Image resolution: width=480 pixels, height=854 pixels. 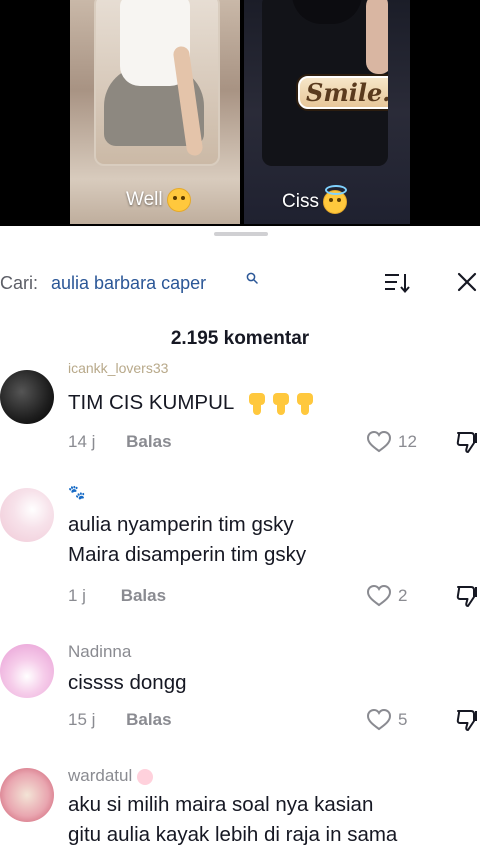 I want to click on search-row: Cari: aulia barbara caper, so click(x=240, y=282).